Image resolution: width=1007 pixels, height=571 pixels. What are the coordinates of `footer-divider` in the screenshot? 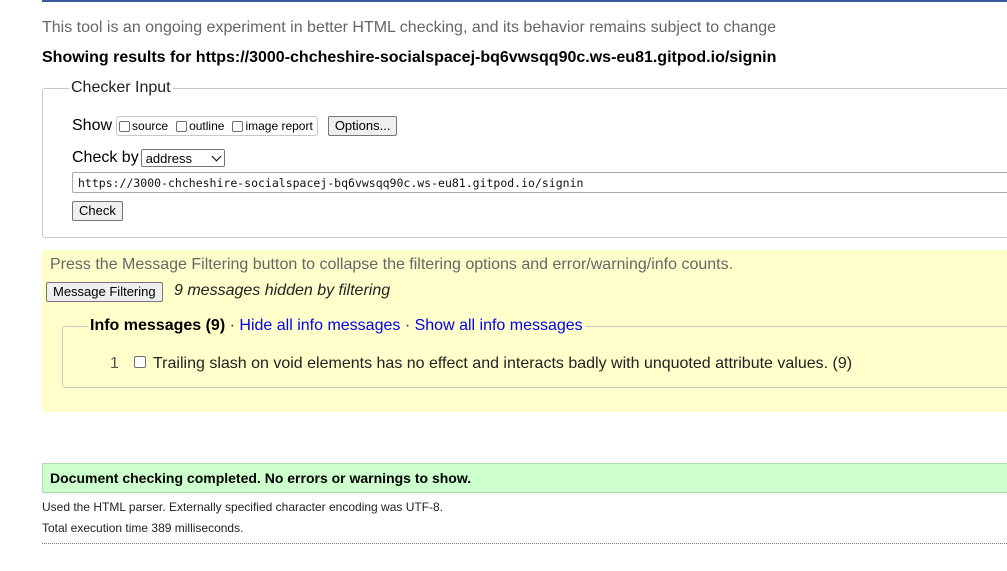 It's located at (524, 543).